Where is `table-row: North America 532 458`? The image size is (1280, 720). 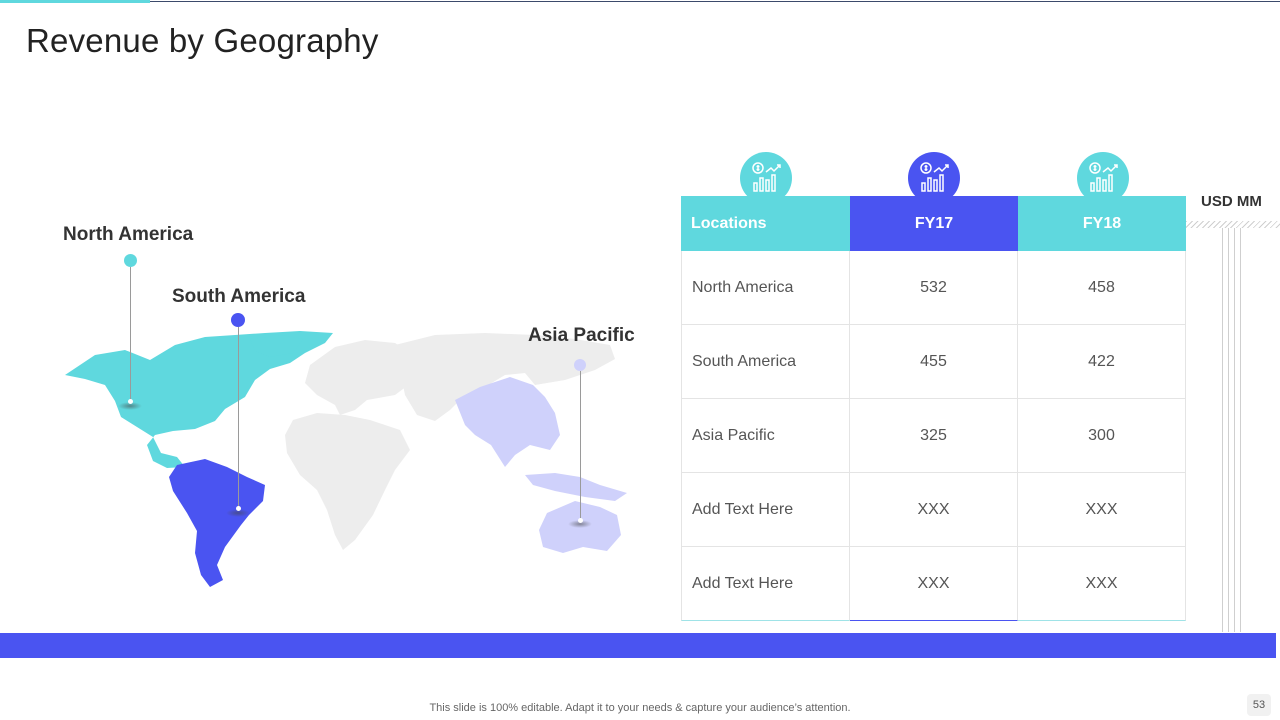 table-row: North America 532 458 is located at coordinates (933, 288).